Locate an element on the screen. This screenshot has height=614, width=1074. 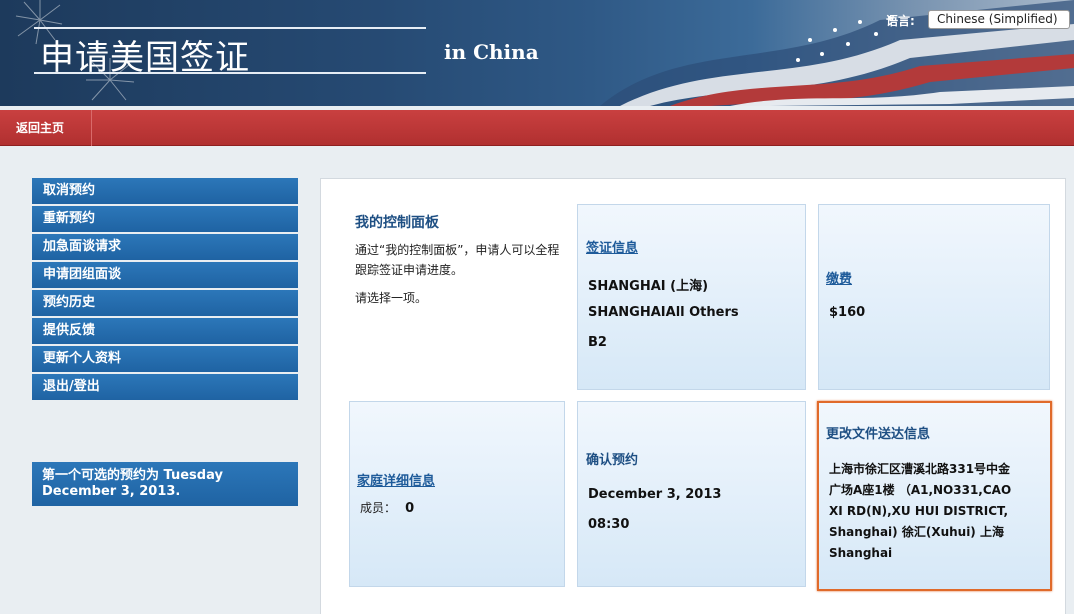
delivery-address-line: 广场A座1楼 （A1,NO331,CAO is located at coordinates (920, 490).